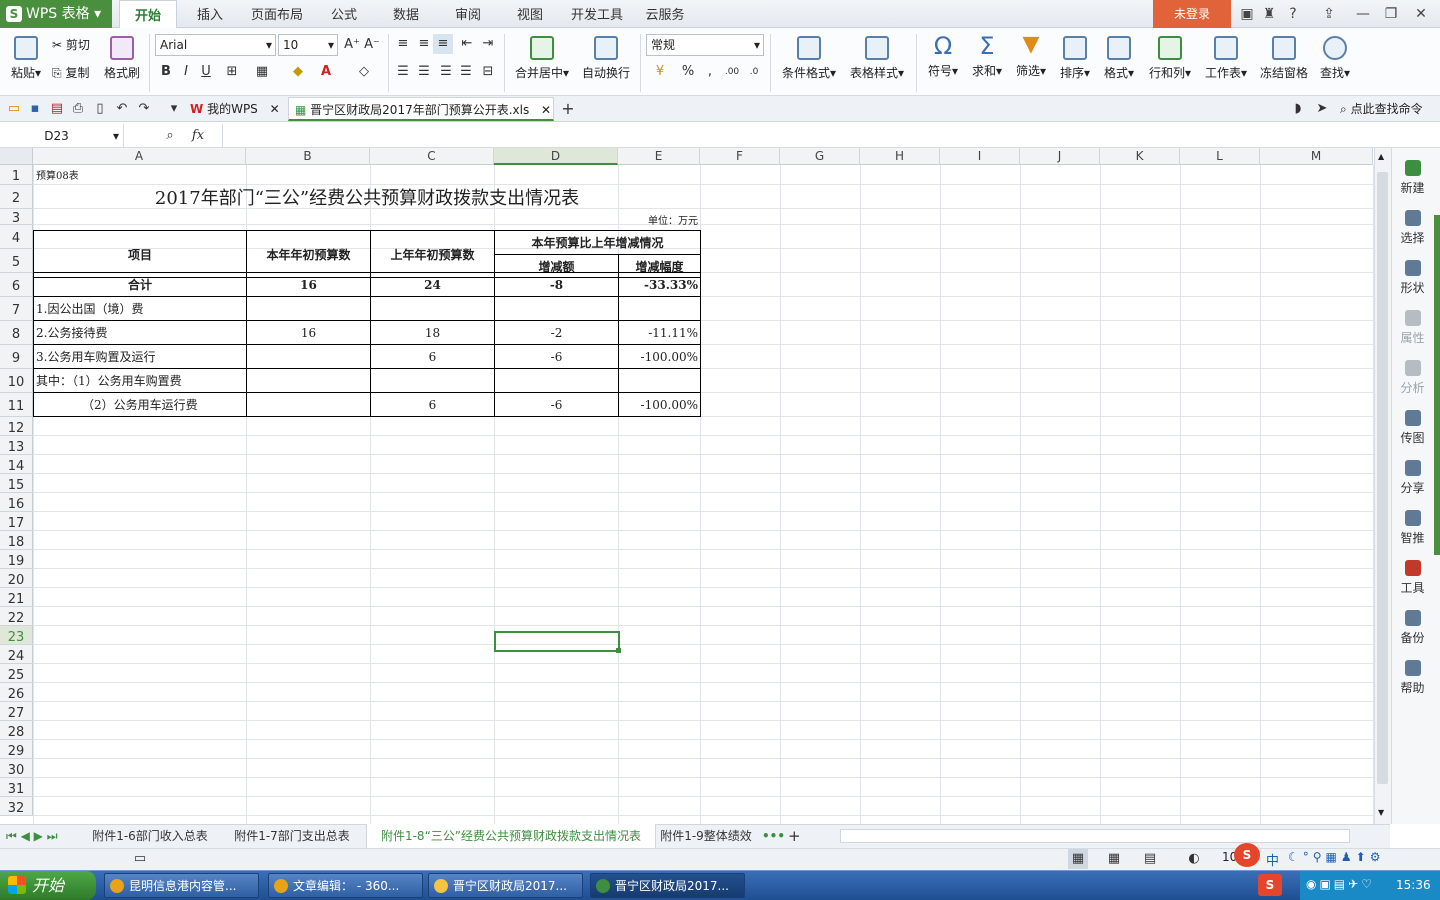 The image size is (1440, 900). Describe the element at coordinates (659, 356) in the screenshot. I see `cell-e: -100.00%` at that location.